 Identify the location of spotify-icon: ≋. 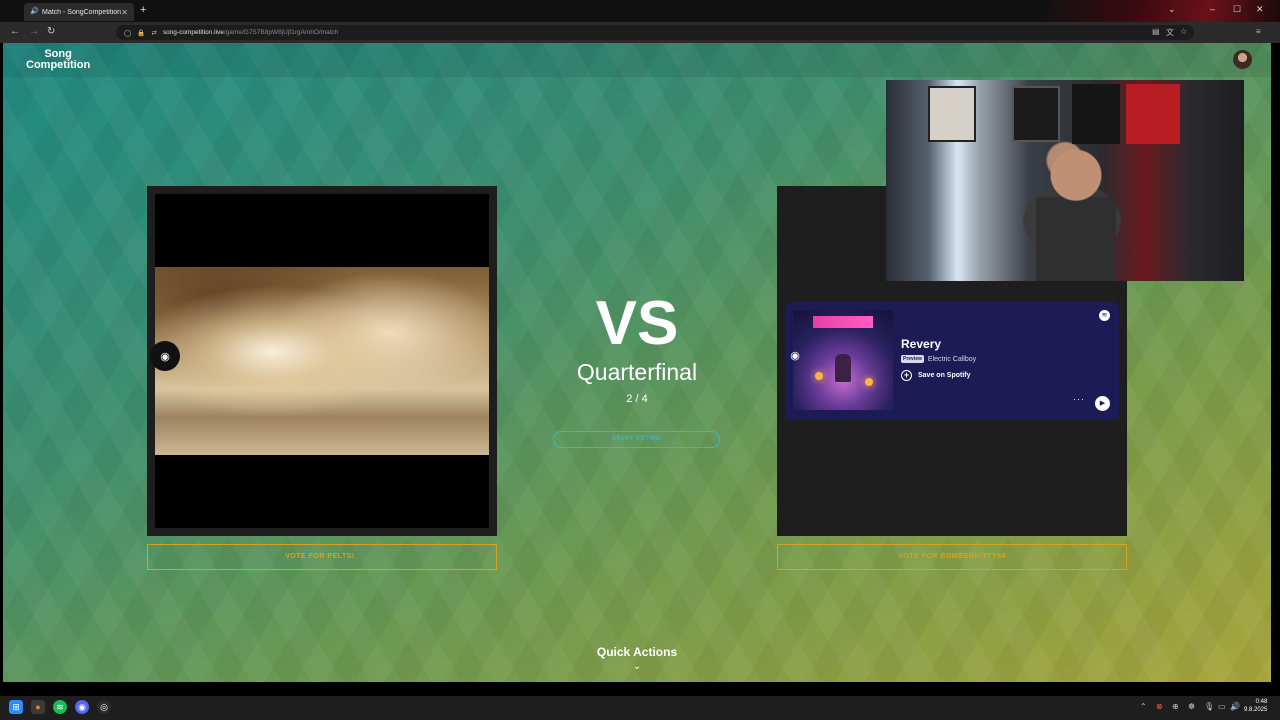
(60, 707).